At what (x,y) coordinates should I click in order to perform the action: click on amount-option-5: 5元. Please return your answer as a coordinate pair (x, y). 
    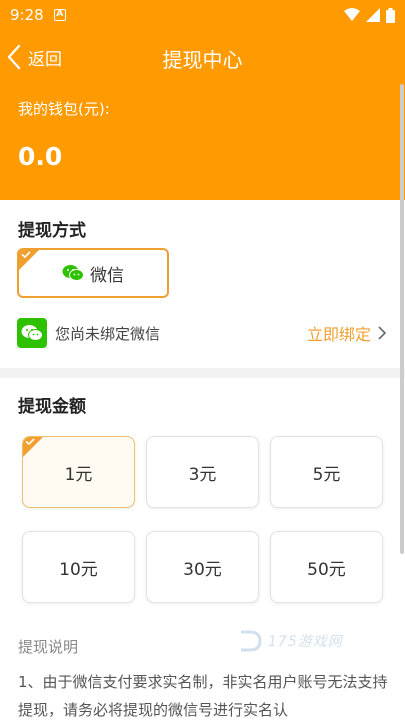
    Looking at the image, I should click on (326, 472).